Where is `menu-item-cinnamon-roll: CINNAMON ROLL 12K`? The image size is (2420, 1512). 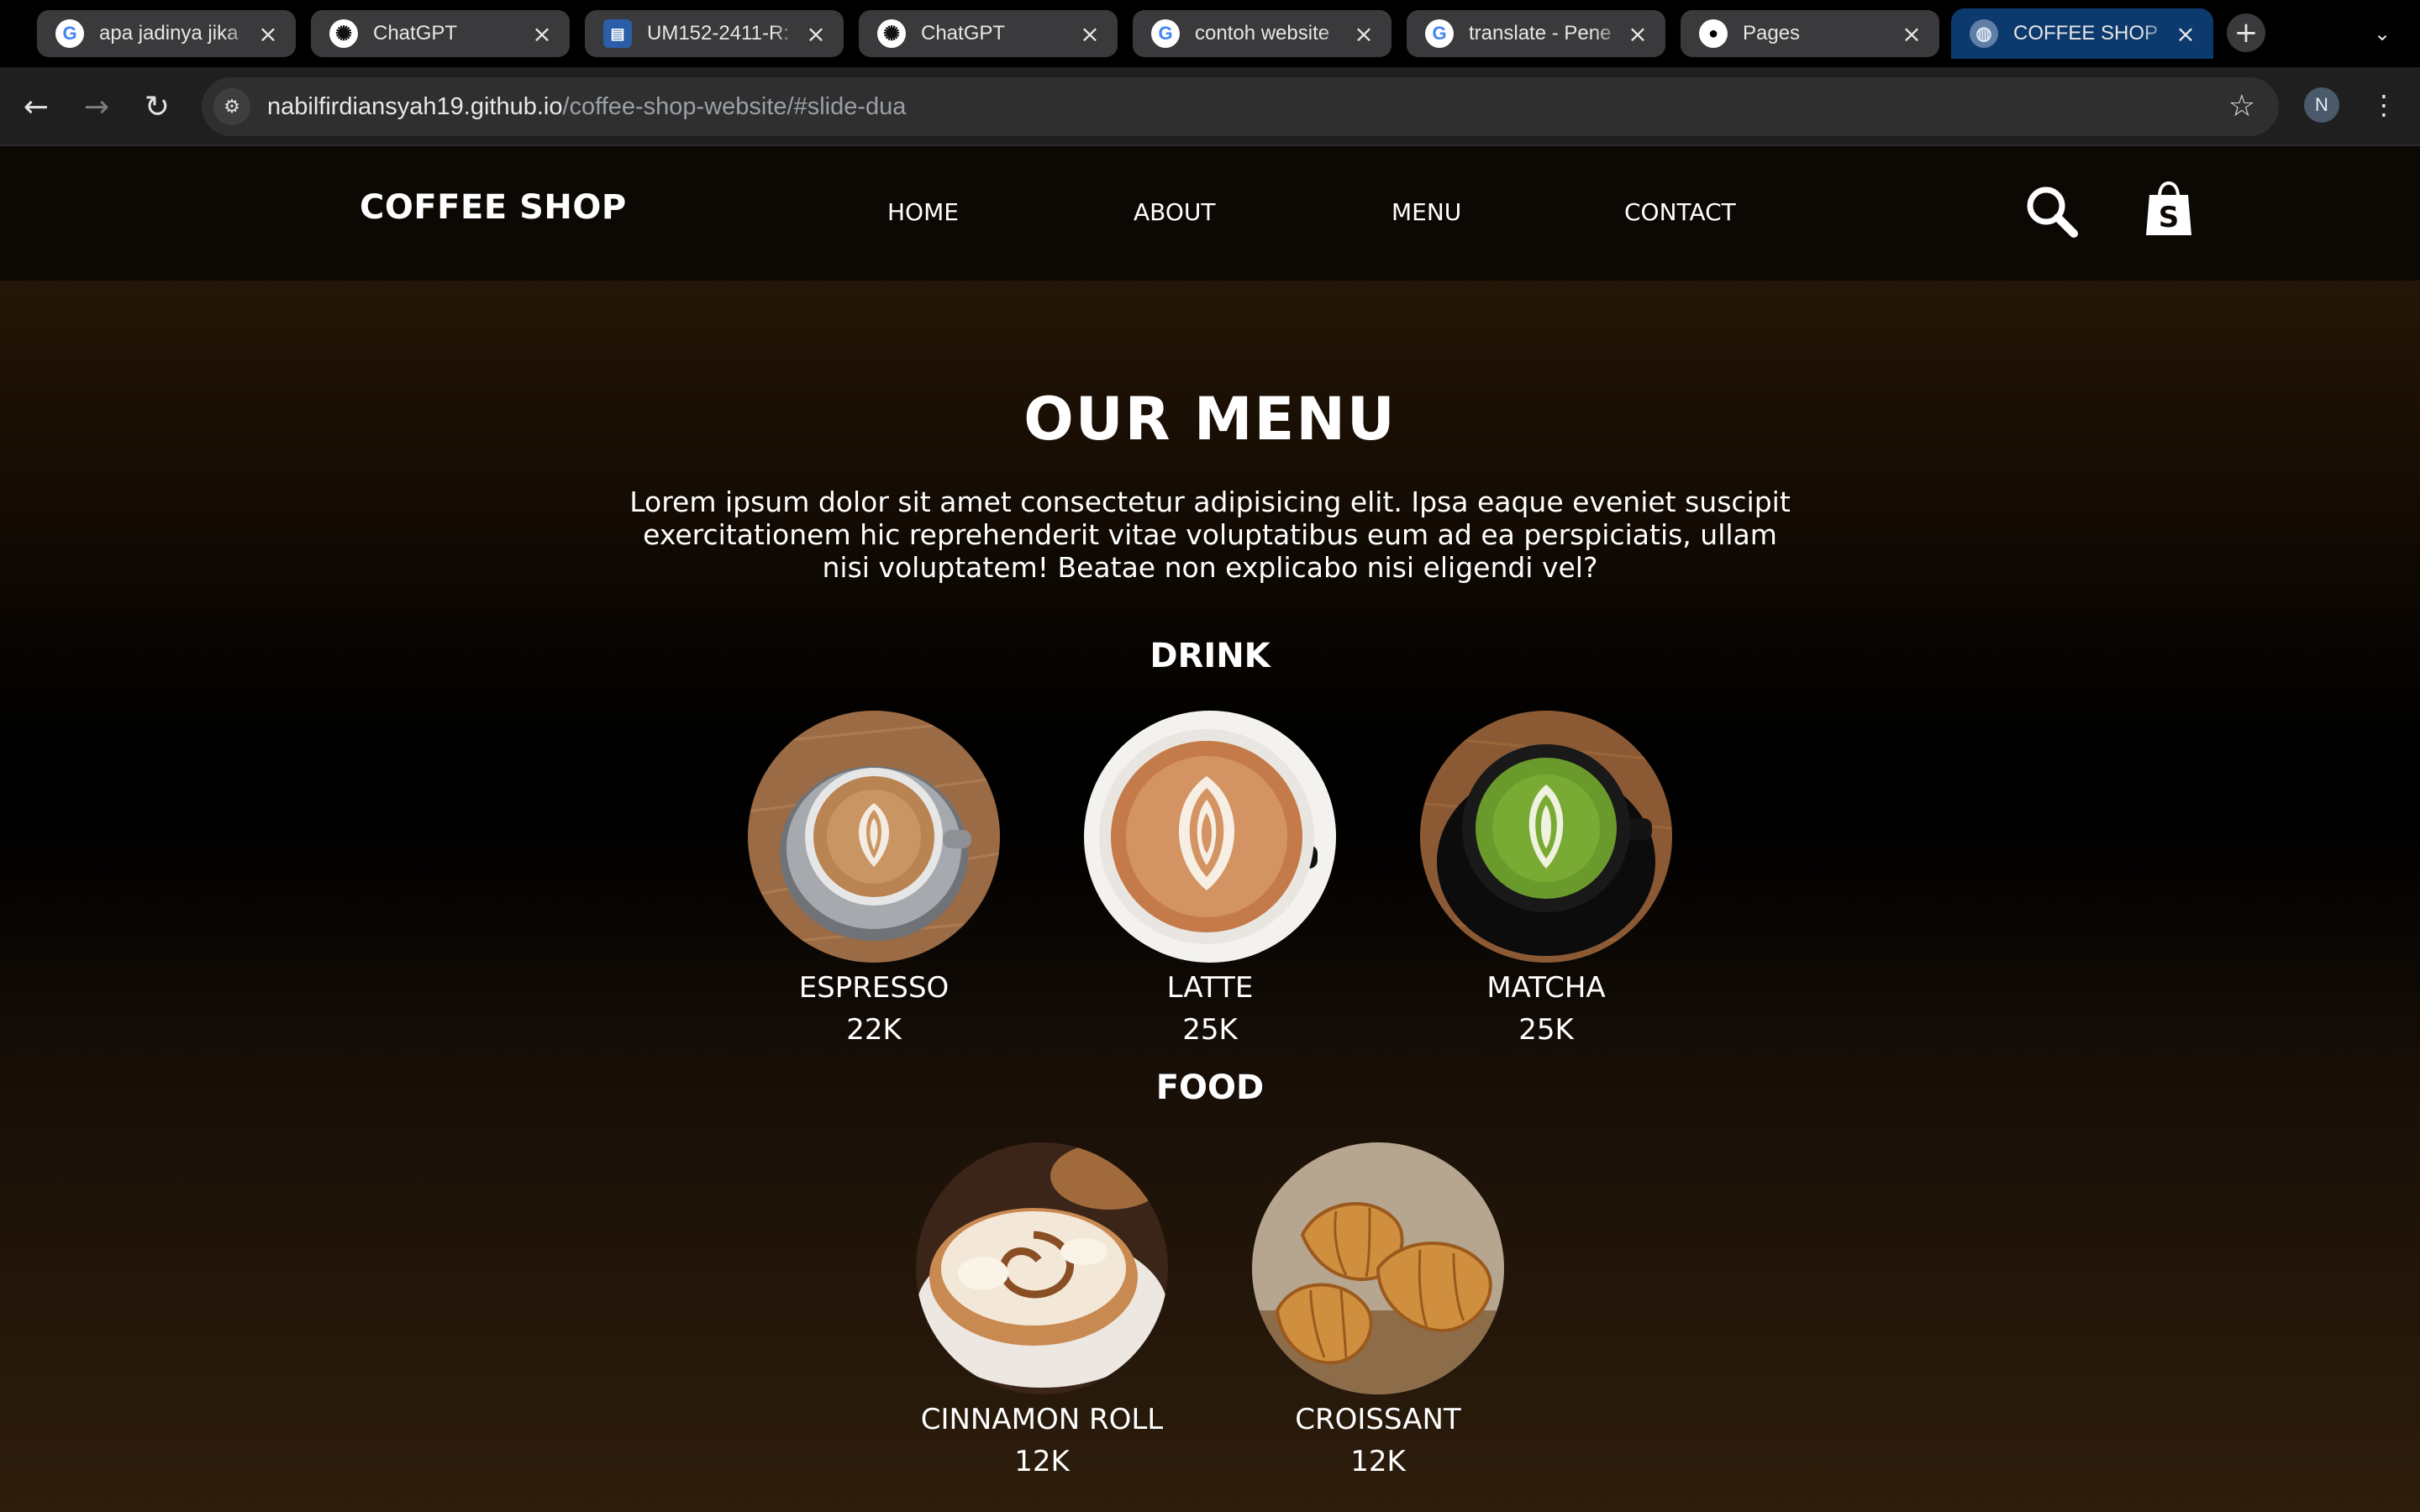 menu-item-cinnamon-roll: CINNAMON ROLL 12K is located at coordinates (1042, 1310).